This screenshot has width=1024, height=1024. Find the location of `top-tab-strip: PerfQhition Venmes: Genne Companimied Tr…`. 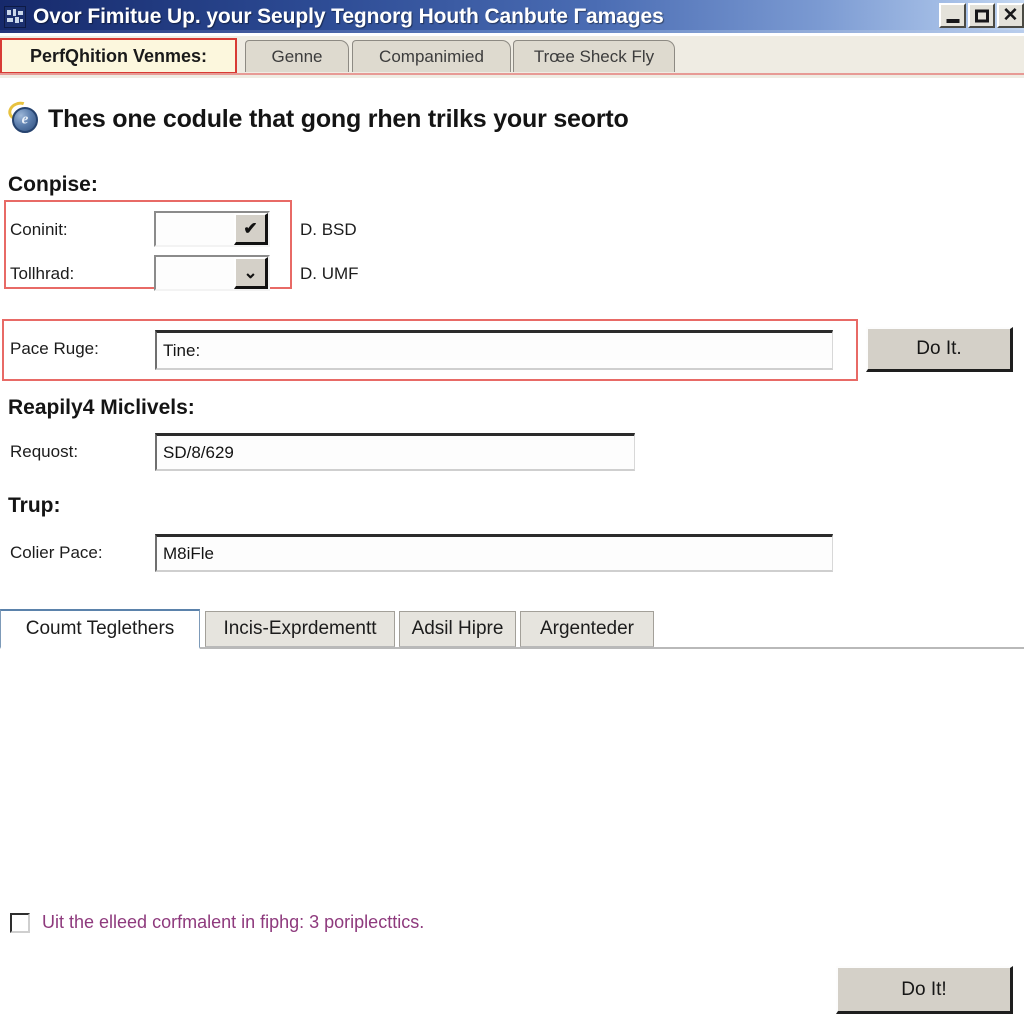

top-tab-strip: PerfQhition Venmes: Genne Companimied Tr… is located at coordinates (512, 57).